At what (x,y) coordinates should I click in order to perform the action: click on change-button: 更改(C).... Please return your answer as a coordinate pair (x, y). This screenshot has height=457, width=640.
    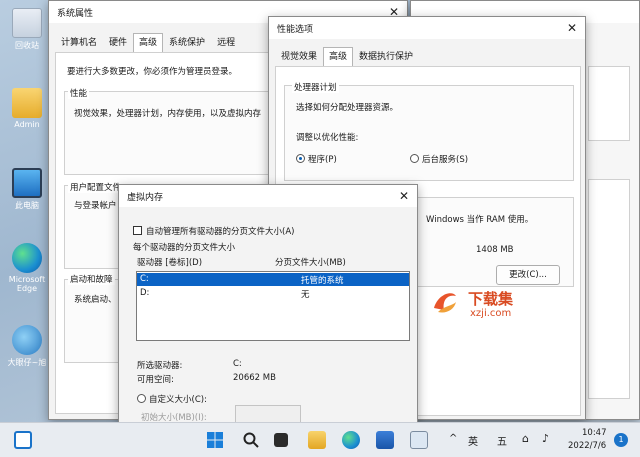
    Looking at the image, I should click on (528, 275).